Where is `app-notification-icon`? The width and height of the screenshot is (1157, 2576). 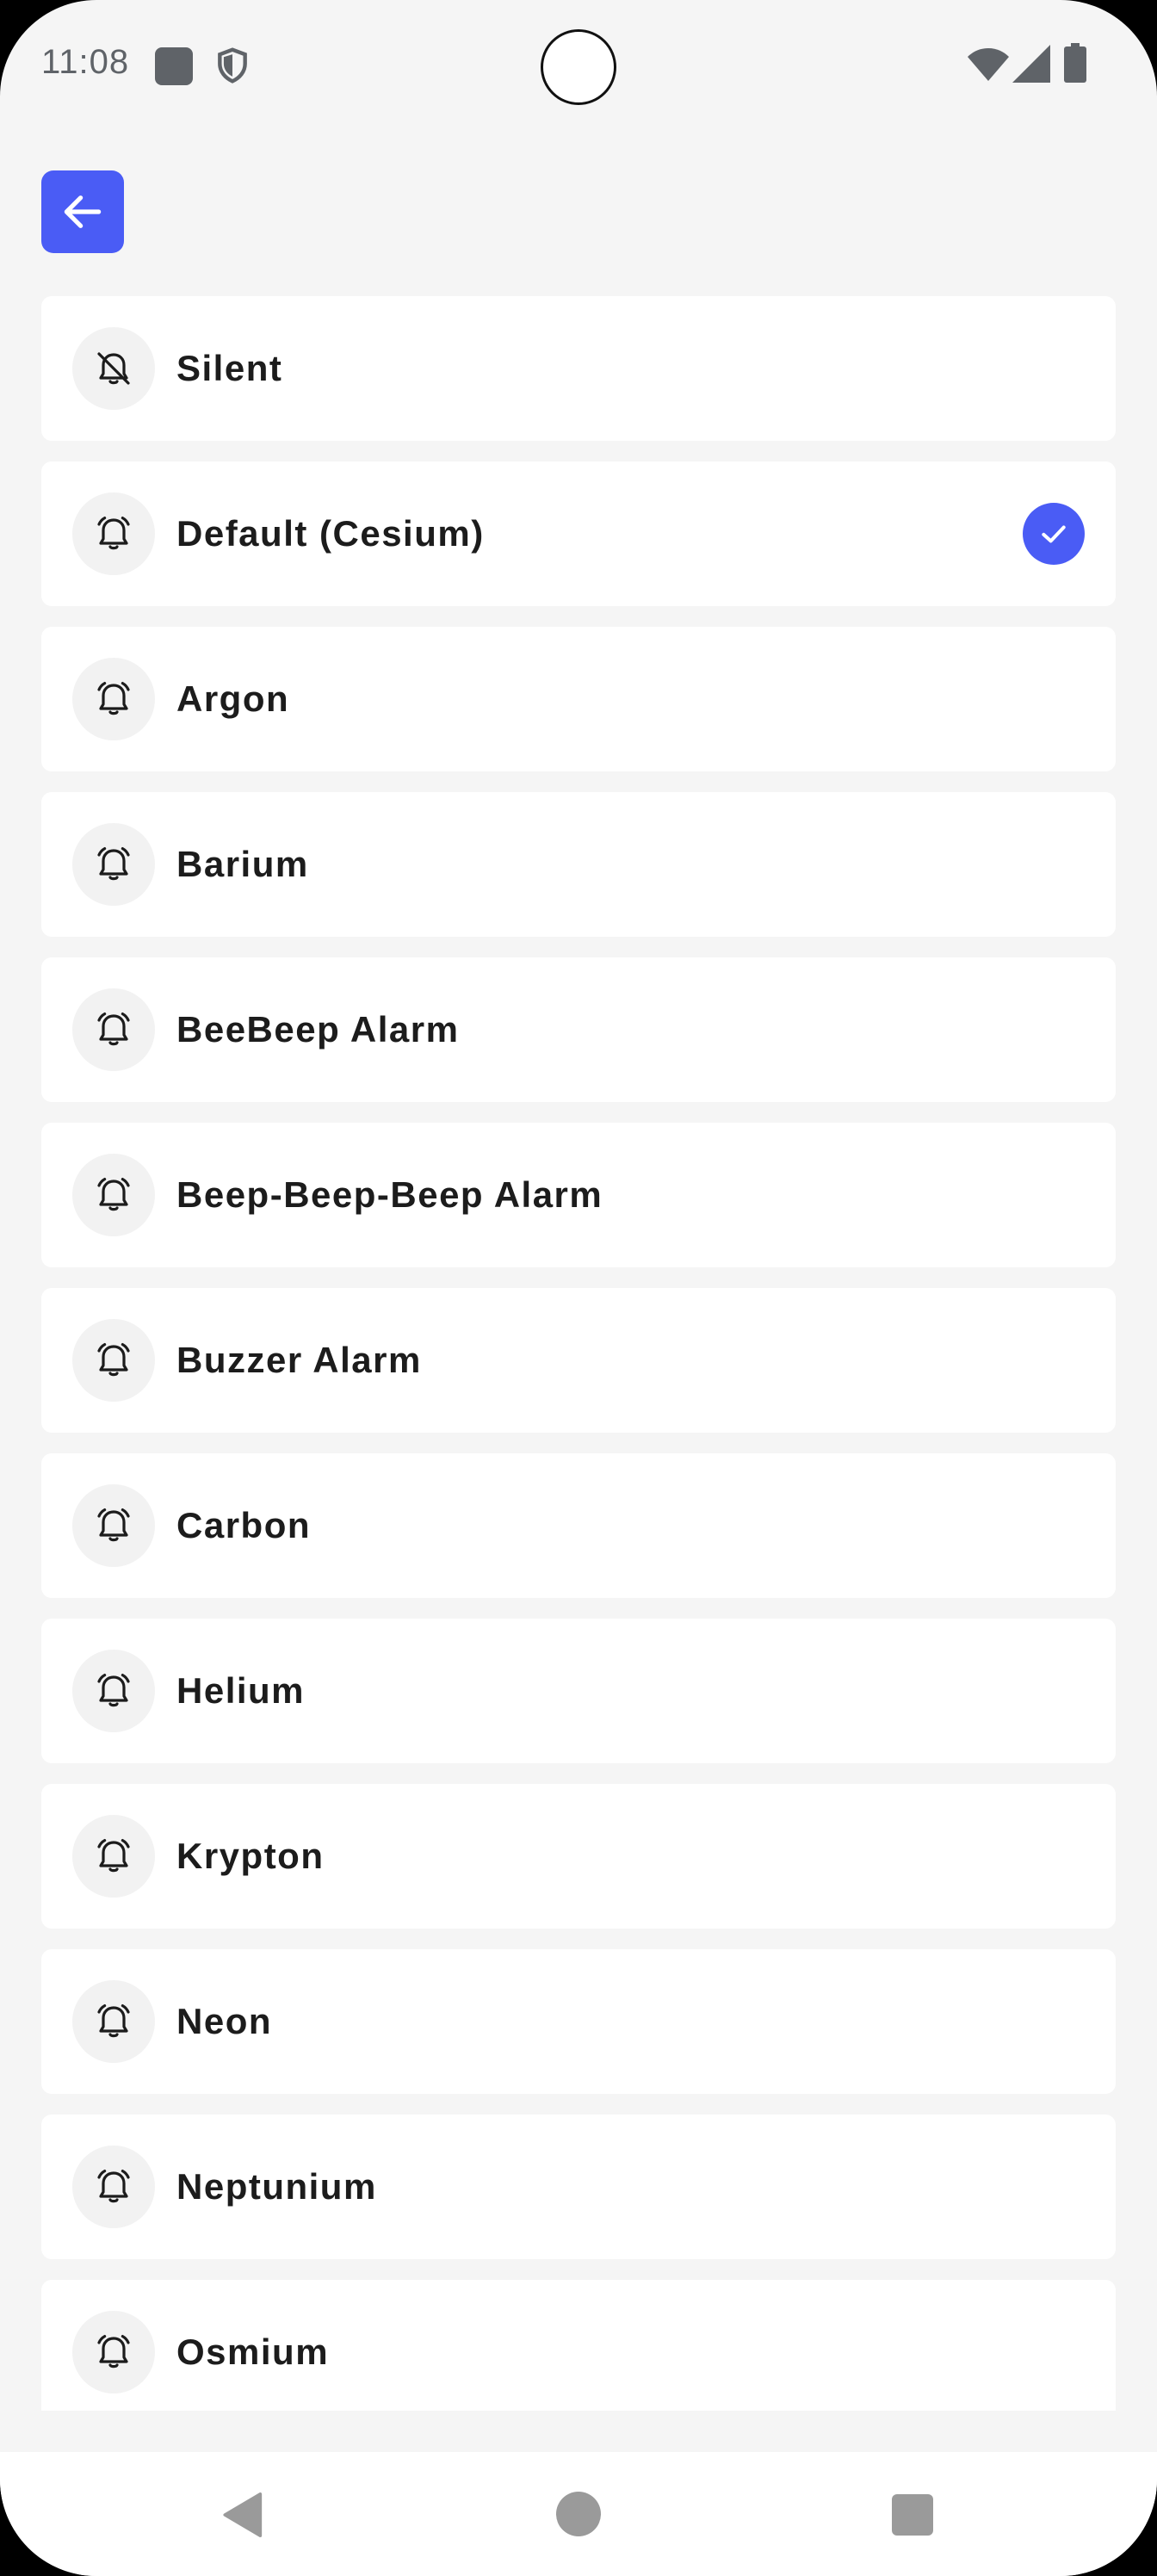 app-notification-icon is located at coordinates (174, 66).